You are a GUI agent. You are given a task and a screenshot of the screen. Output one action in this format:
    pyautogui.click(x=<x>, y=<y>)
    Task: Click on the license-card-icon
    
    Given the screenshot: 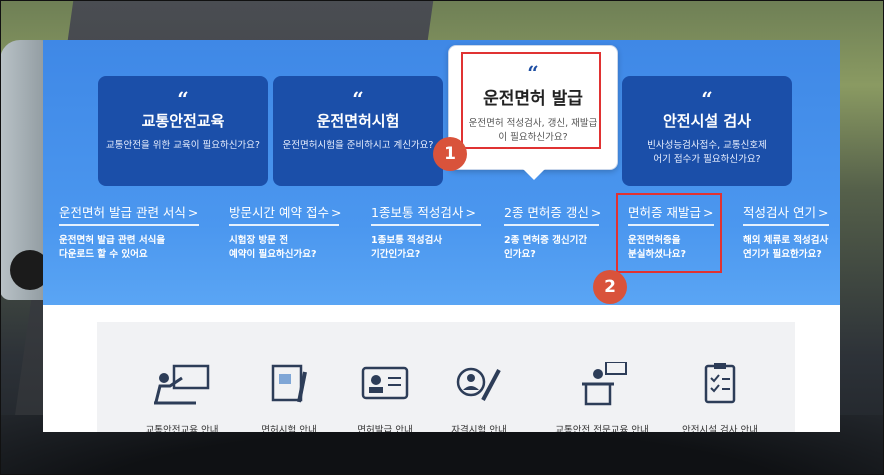 What is the action you would take?
    pyautogui.click(x=385, y=383)
    